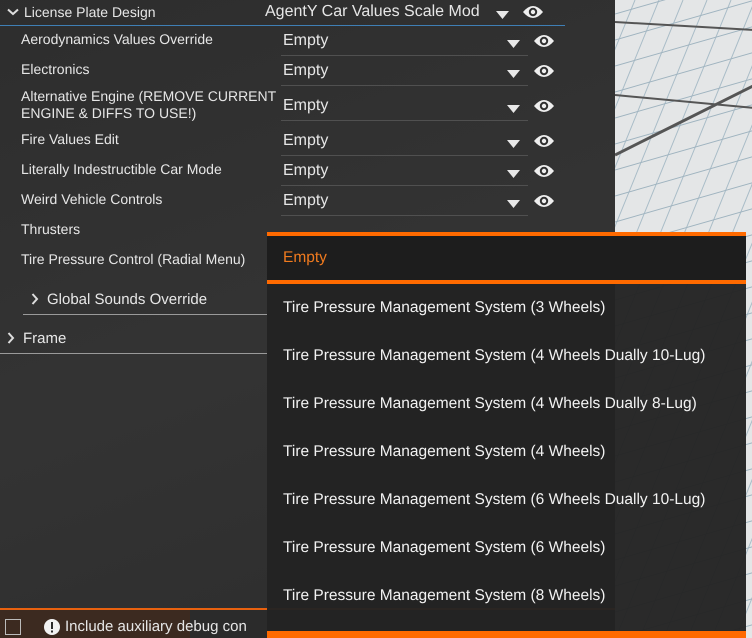 The image size is (752, 638). Describe the element at coordinates (156, 627) in the screenshot. I see `checkbox-label: Include auxiliary debug con` at that location.